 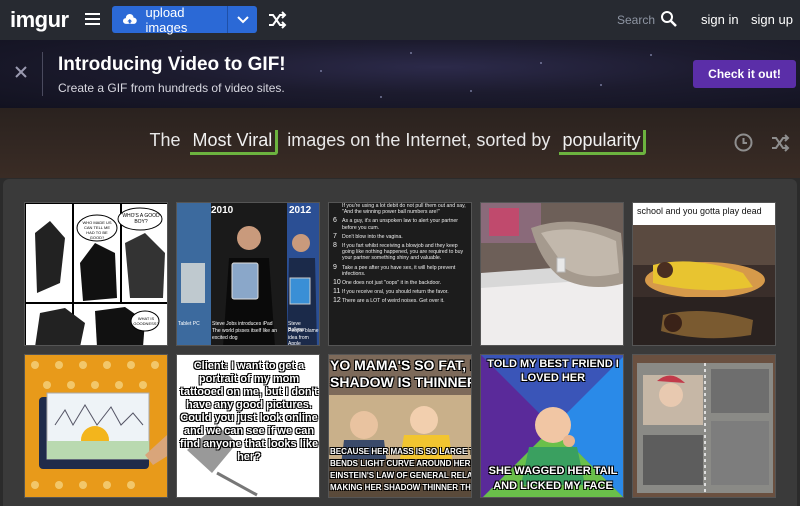 What do you see at coordinates (603, 142) in the screenshot?
I see `sort-selector: popularity` at bounding box center [603, 142].